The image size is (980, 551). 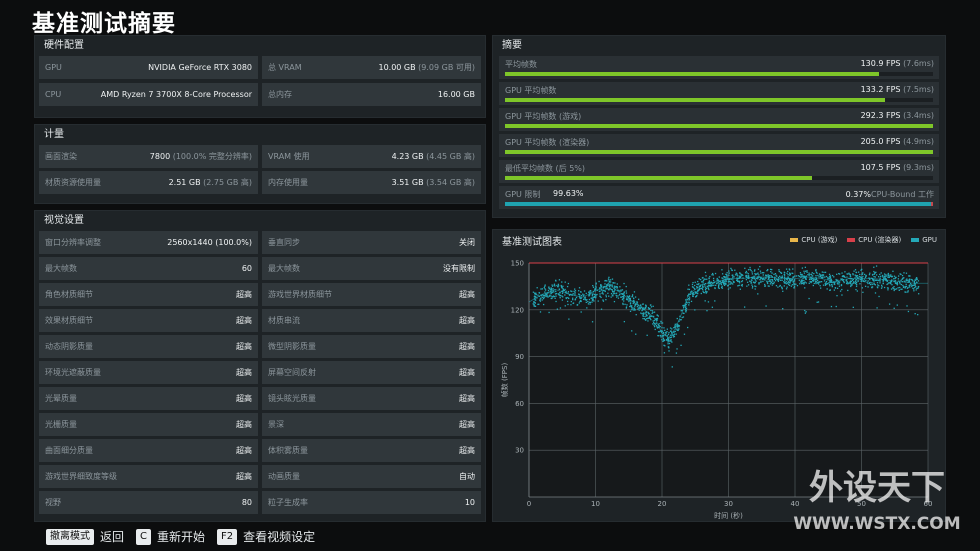 I want to click on setting-value: 超高, so click(x=467, y=372).